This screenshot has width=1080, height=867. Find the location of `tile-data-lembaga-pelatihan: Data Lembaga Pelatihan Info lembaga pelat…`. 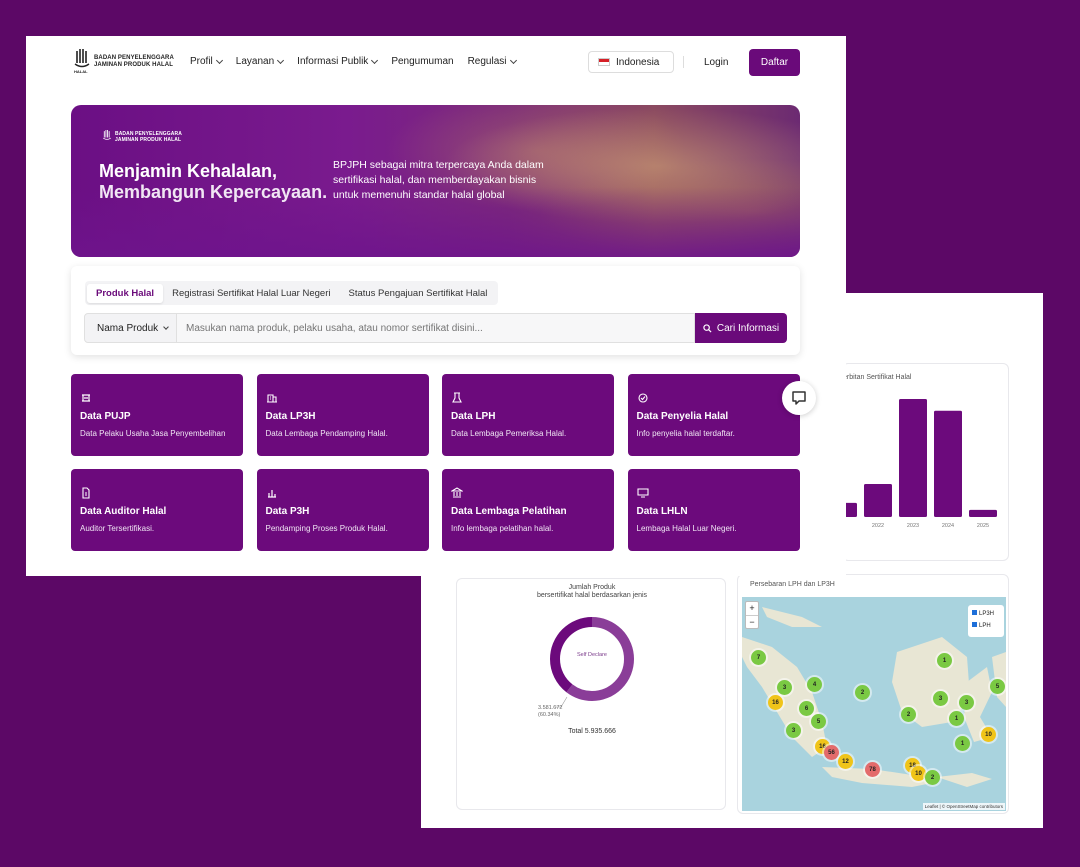

tile-data-lembaga-pelatihan: Data Lembaga Pelatihan Info lembaga pelat… is located at coordinates (528, 510).